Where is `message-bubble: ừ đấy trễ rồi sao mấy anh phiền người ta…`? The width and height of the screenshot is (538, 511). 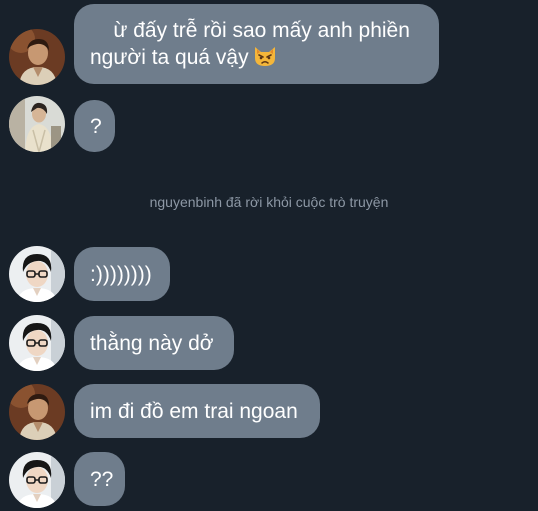
message-bubble: ừ đấy trễ rồi sao mấy anh phiền người ta… is located at coordinates (256, 44).